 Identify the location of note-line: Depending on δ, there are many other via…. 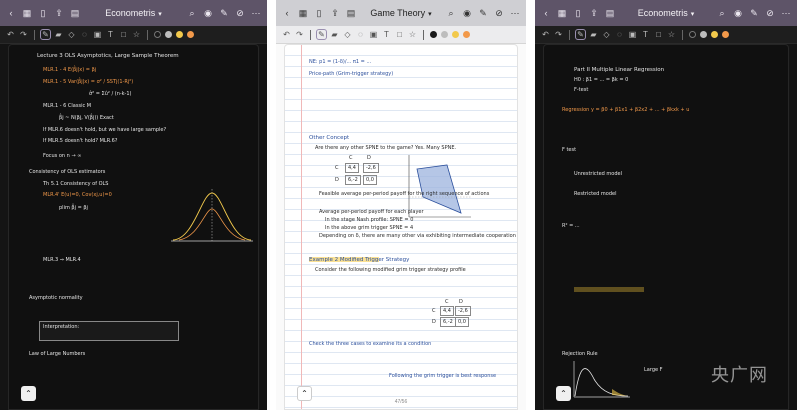
(417, 236).